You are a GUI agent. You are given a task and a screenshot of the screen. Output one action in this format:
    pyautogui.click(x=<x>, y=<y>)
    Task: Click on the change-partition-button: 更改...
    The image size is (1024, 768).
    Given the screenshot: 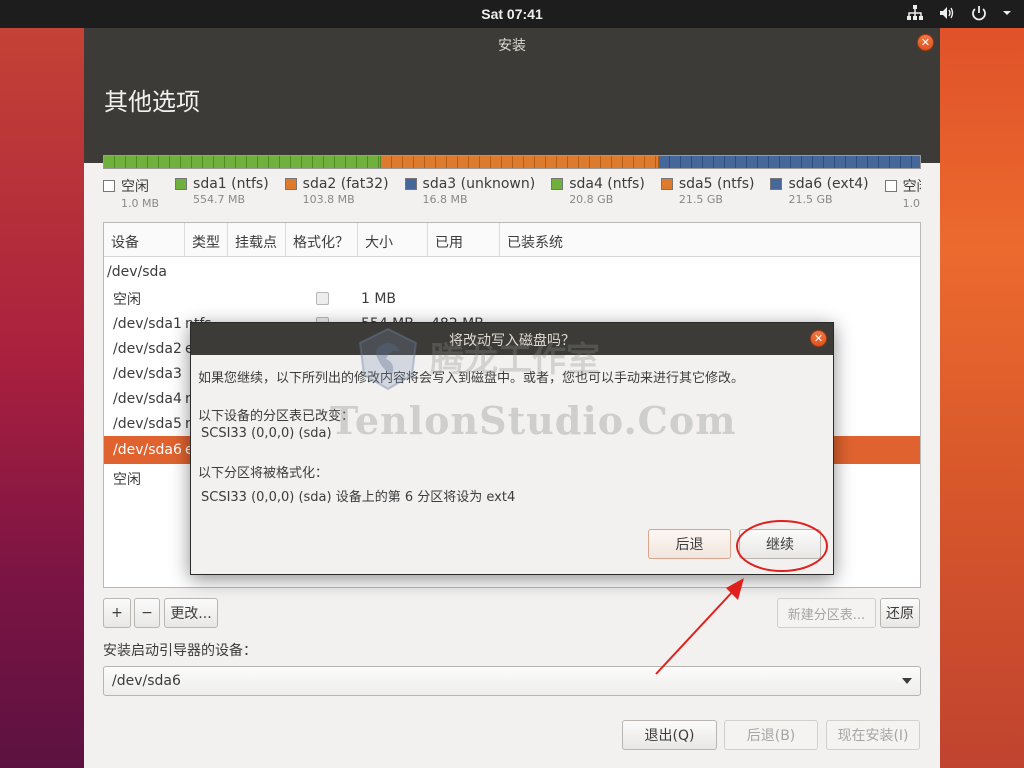 What is the action you would take?
    pyautogui.click(x=191, y=613)
    